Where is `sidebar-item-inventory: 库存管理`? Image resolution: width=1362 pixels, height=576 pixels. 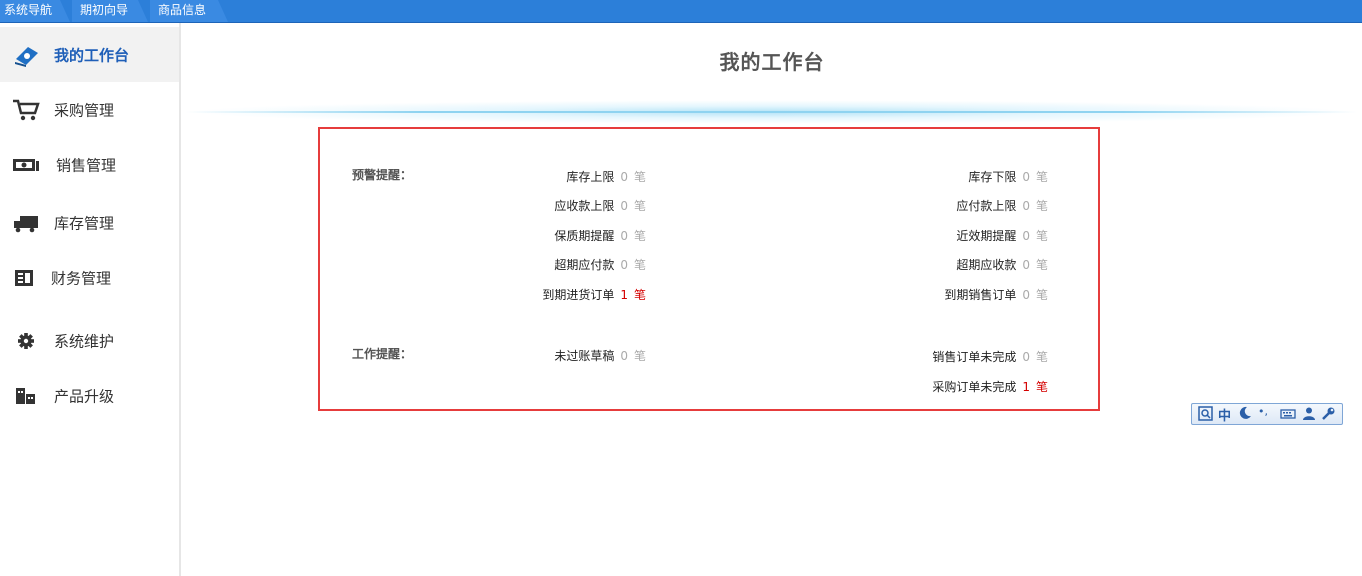
sidebar-item-inventory: 库存管理 is located at coordinates (89, 222).